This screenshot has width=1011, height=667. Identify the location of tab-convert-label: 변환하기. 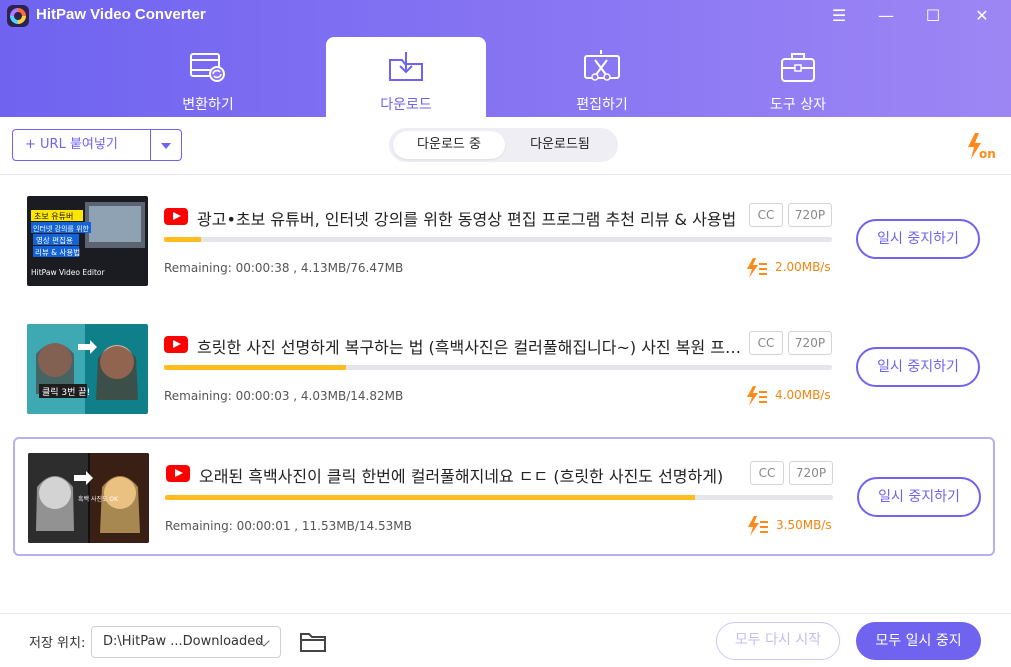
(208, 105).